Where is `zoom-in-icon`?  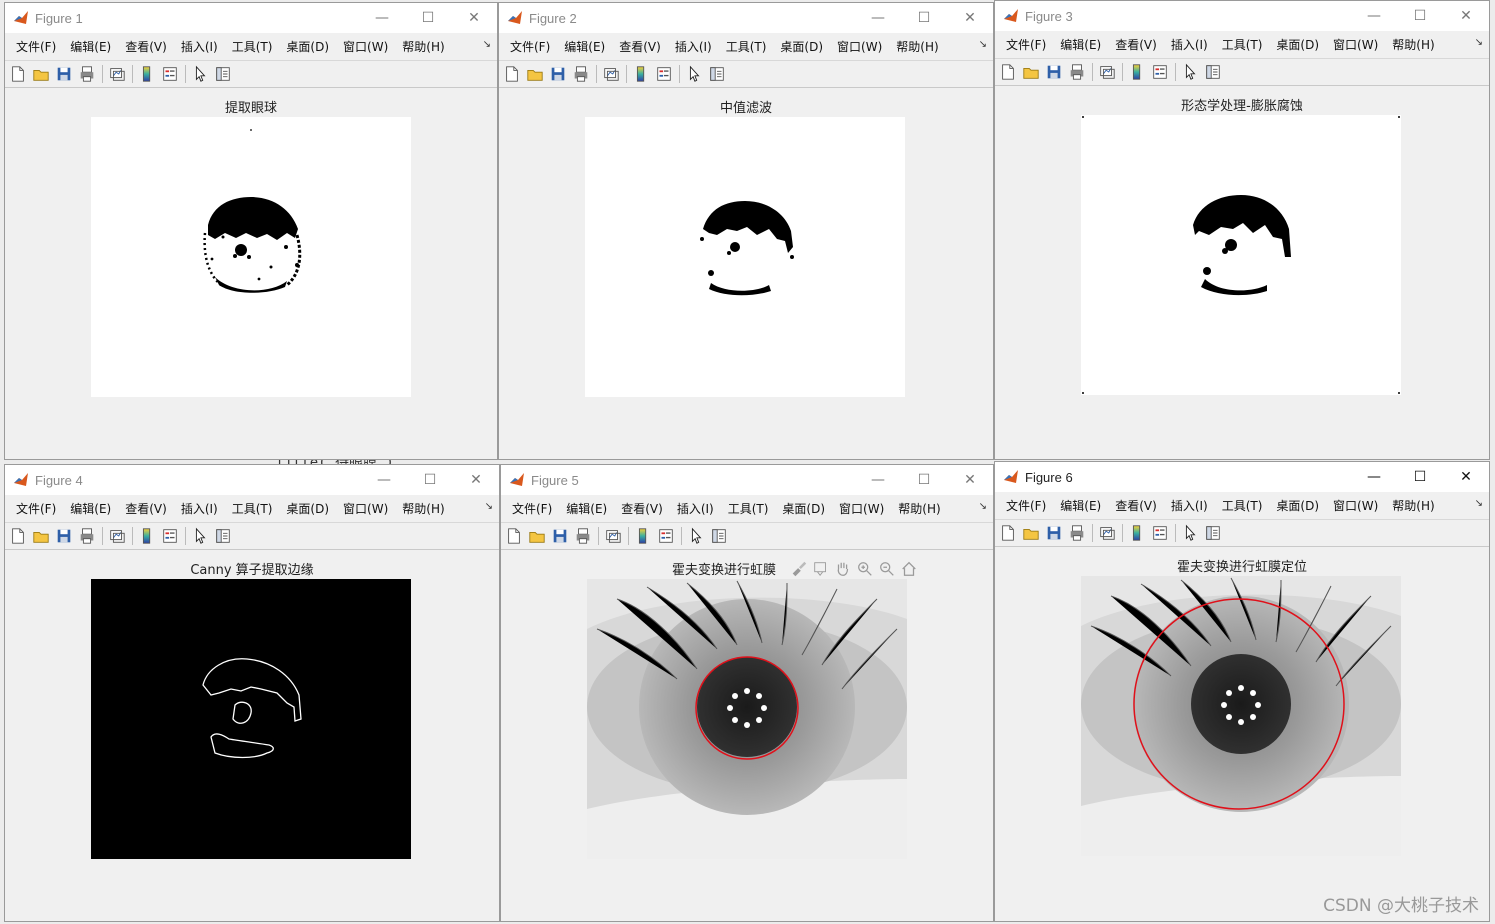 zoom-in-icon is located at coordinates (865, 569).